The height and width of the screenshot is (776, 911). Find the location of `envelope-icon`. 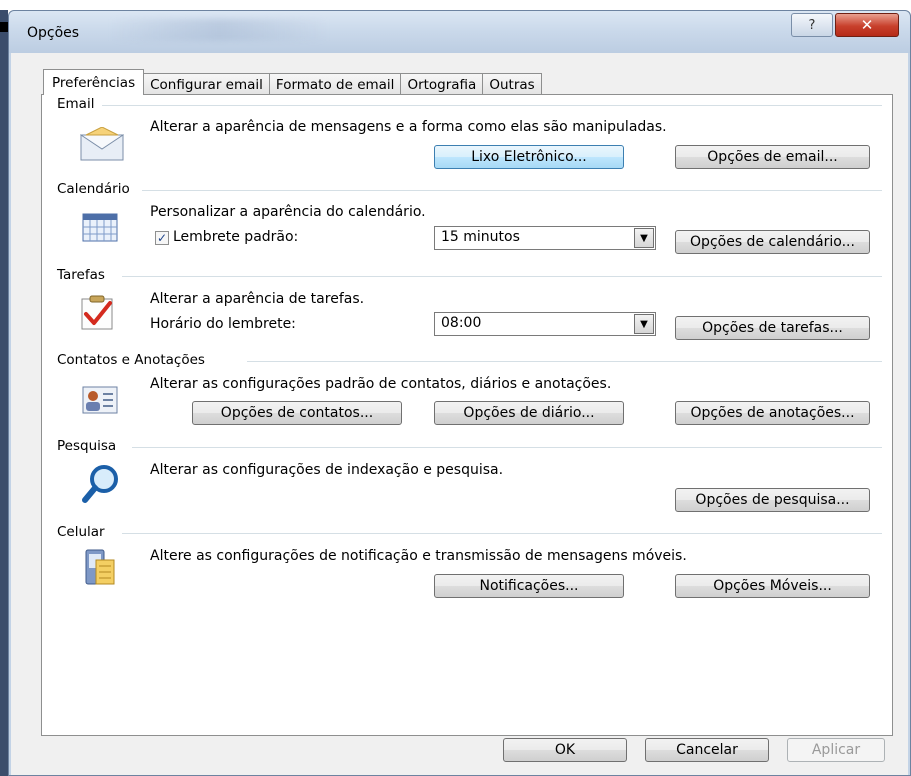

envelope-icon is located at coordinates (102, 144).